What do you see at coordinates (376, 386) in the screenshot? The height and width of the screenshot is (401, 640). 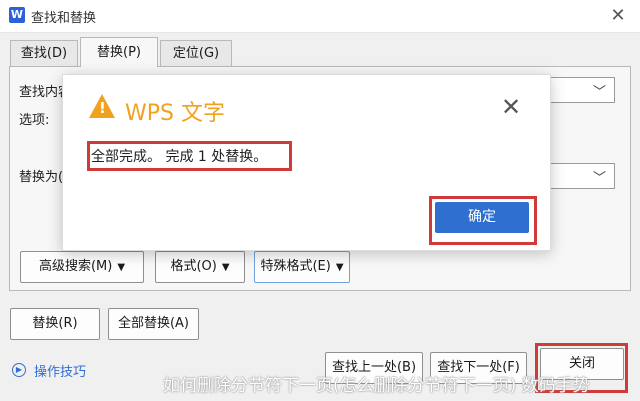 I see `watermark-text: 如何删除分节符下一页(怎么删除分节符下一页) 数码手势` at bounding box center [376, 386].